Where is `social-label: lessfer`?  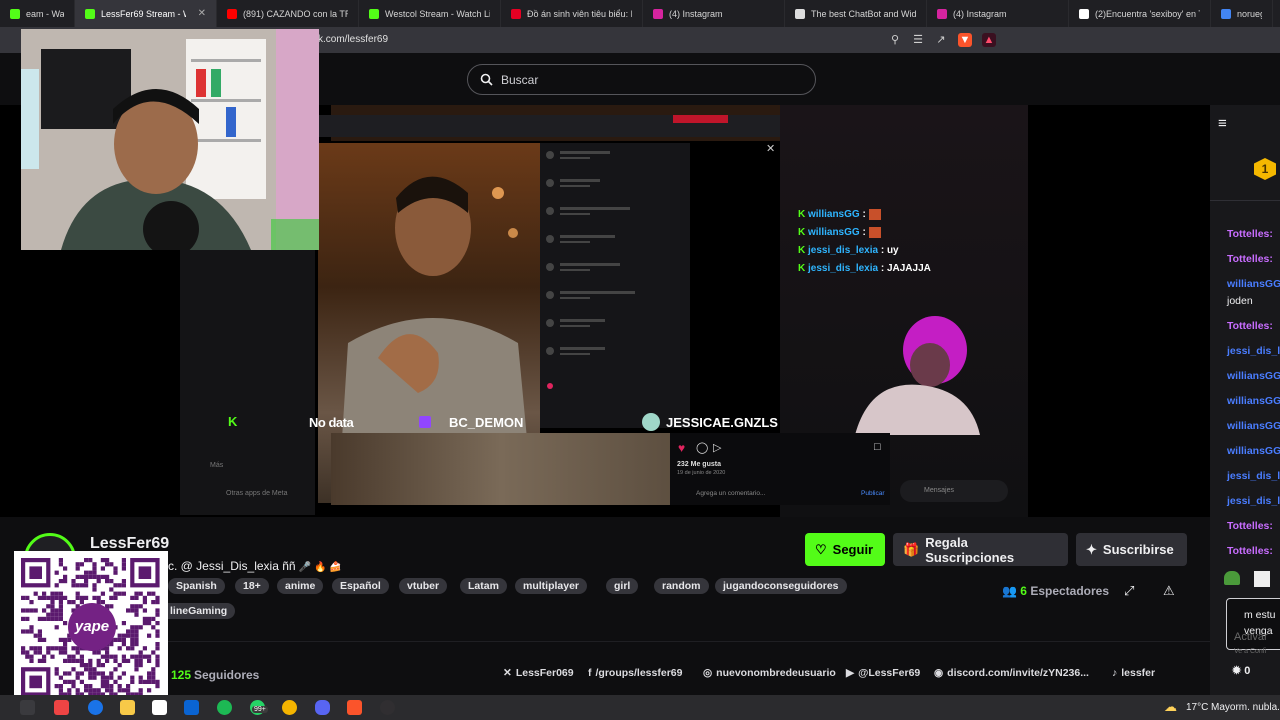
social-label: lessfer is located at coordinates (1138, 673).